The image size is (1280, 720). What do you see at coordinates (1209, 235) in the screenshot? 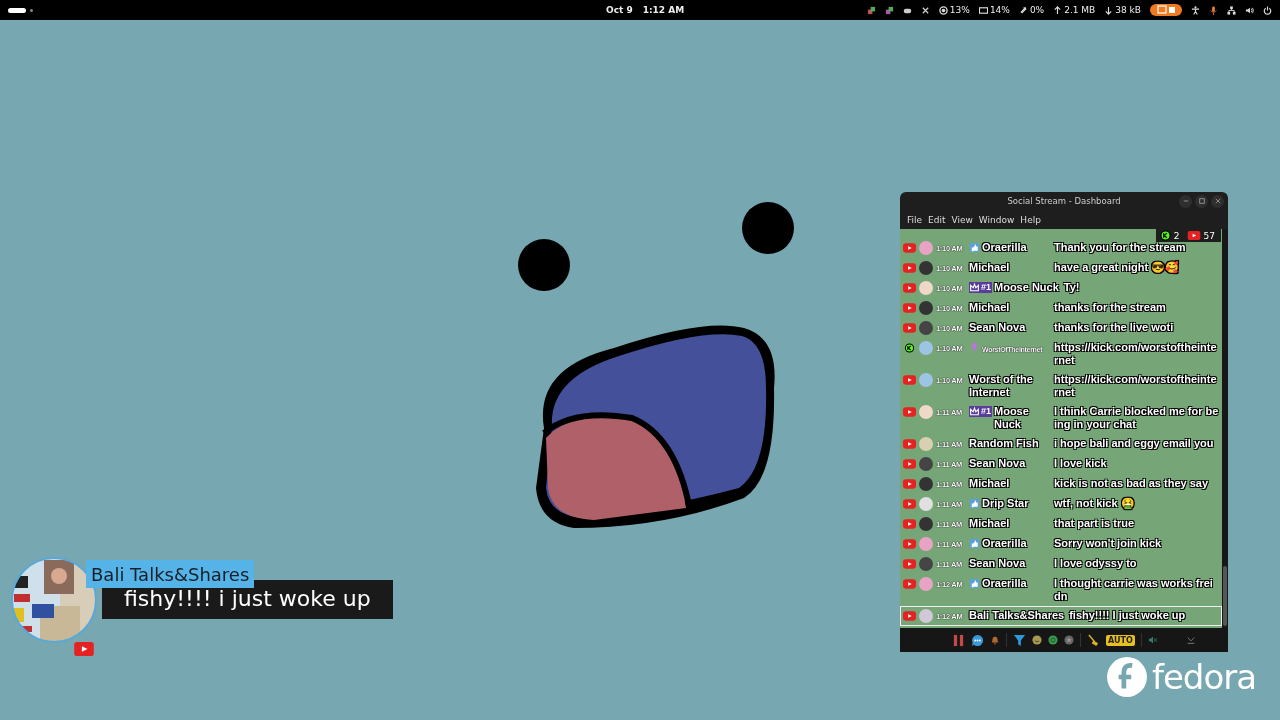
I see `viewer-count: 57` at bounding box center [1209, 235].